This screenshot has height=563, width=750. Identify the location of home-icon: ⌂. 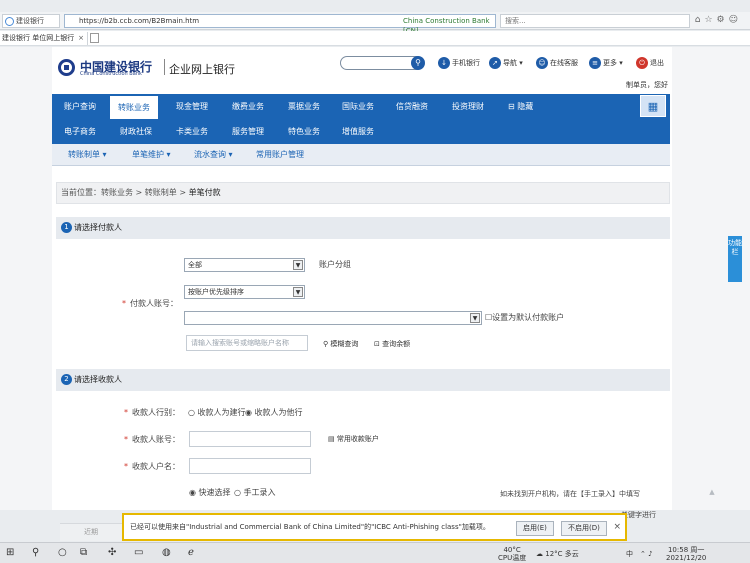
(700, 20).